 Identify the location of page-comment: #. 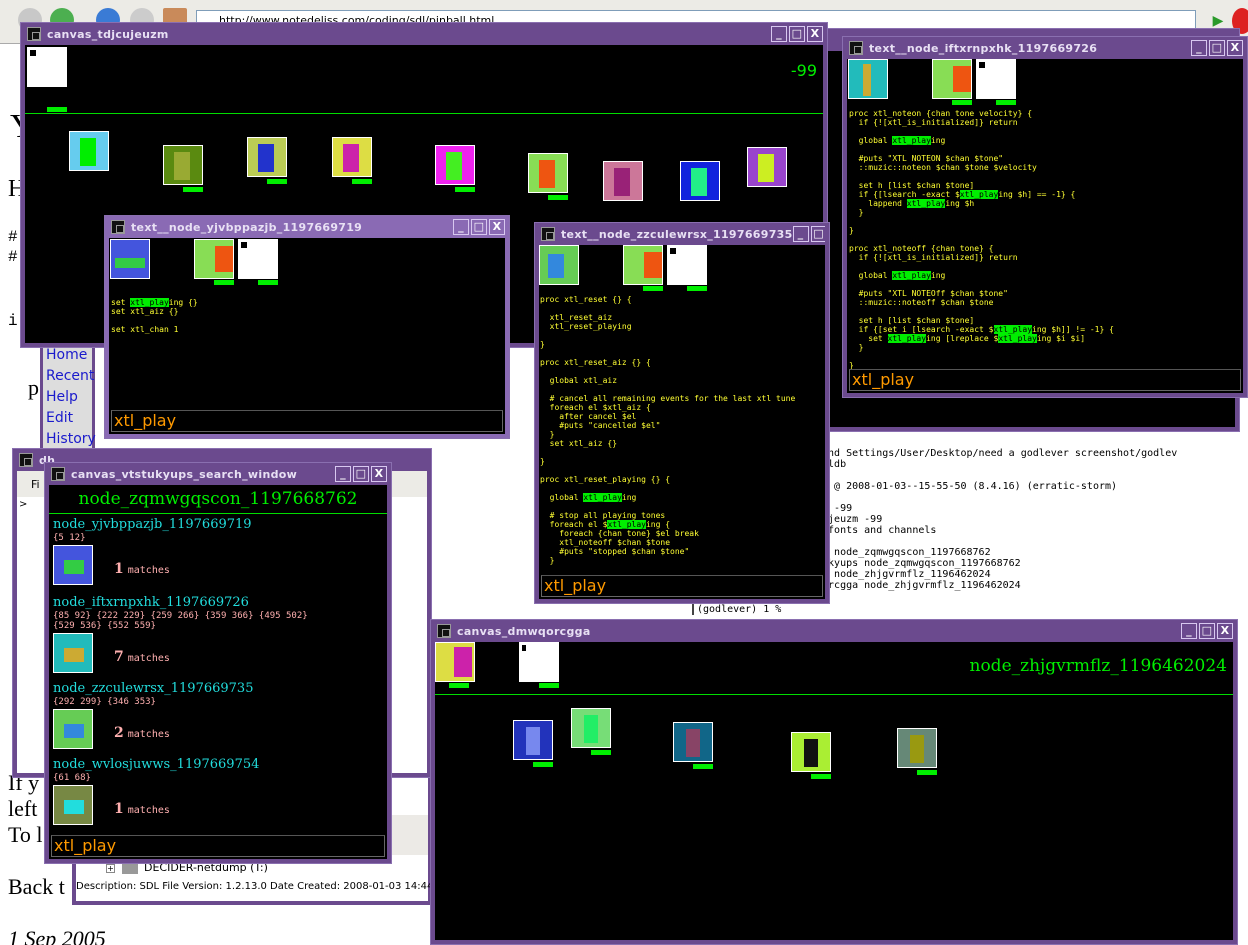
(13, 257).